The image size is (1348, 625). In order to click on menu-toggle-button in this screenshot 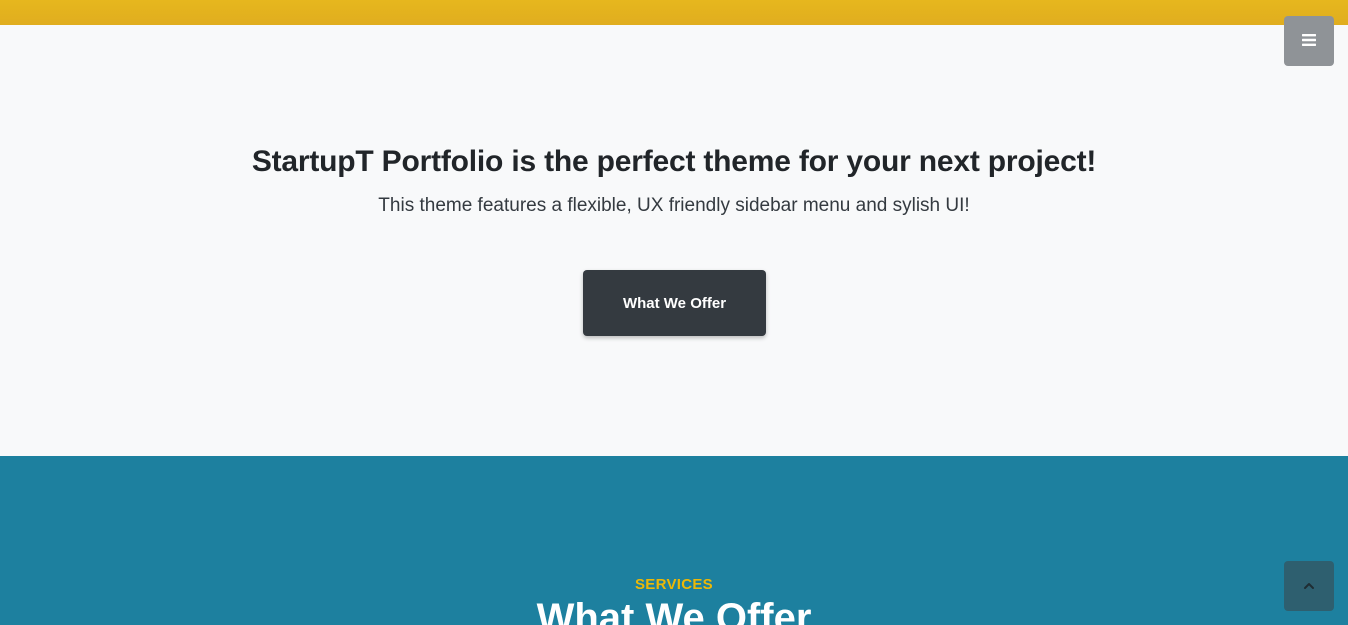, I will do `click(1309, 41)`.